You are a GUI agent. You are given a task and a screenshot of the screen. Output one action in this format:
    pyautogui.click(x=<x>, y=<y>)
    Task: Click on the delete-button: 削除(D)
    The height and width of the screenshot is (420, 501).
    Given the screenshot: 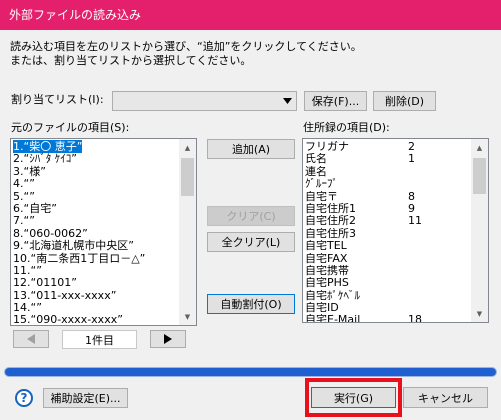 What is the action you would take?
    pyautogui.click(x=404, y=101)
    